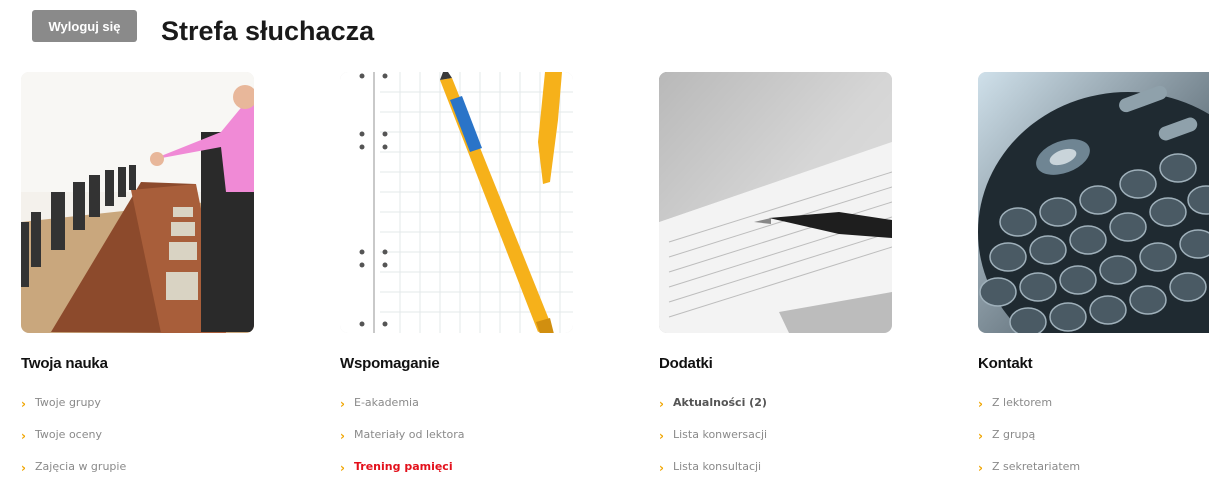  What do you see at coordinates (686, 363) in the screenshot?
I see `section-title: Dodatki` at bounding box center [686, 363].